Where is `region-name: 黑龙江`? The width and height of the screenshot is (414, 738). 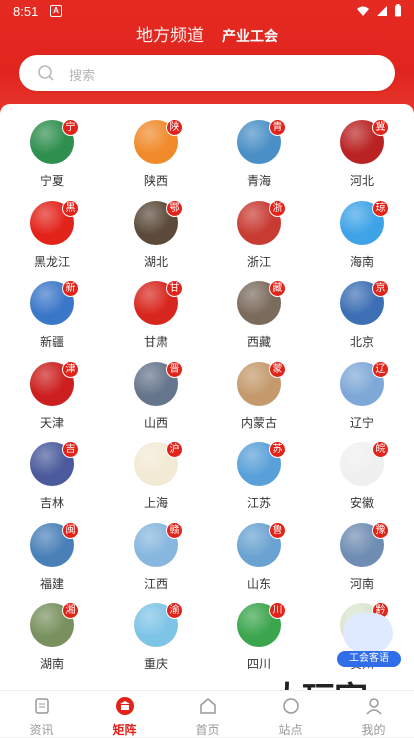
region-name: 黑龙江 is located at coordinates (51, 261).